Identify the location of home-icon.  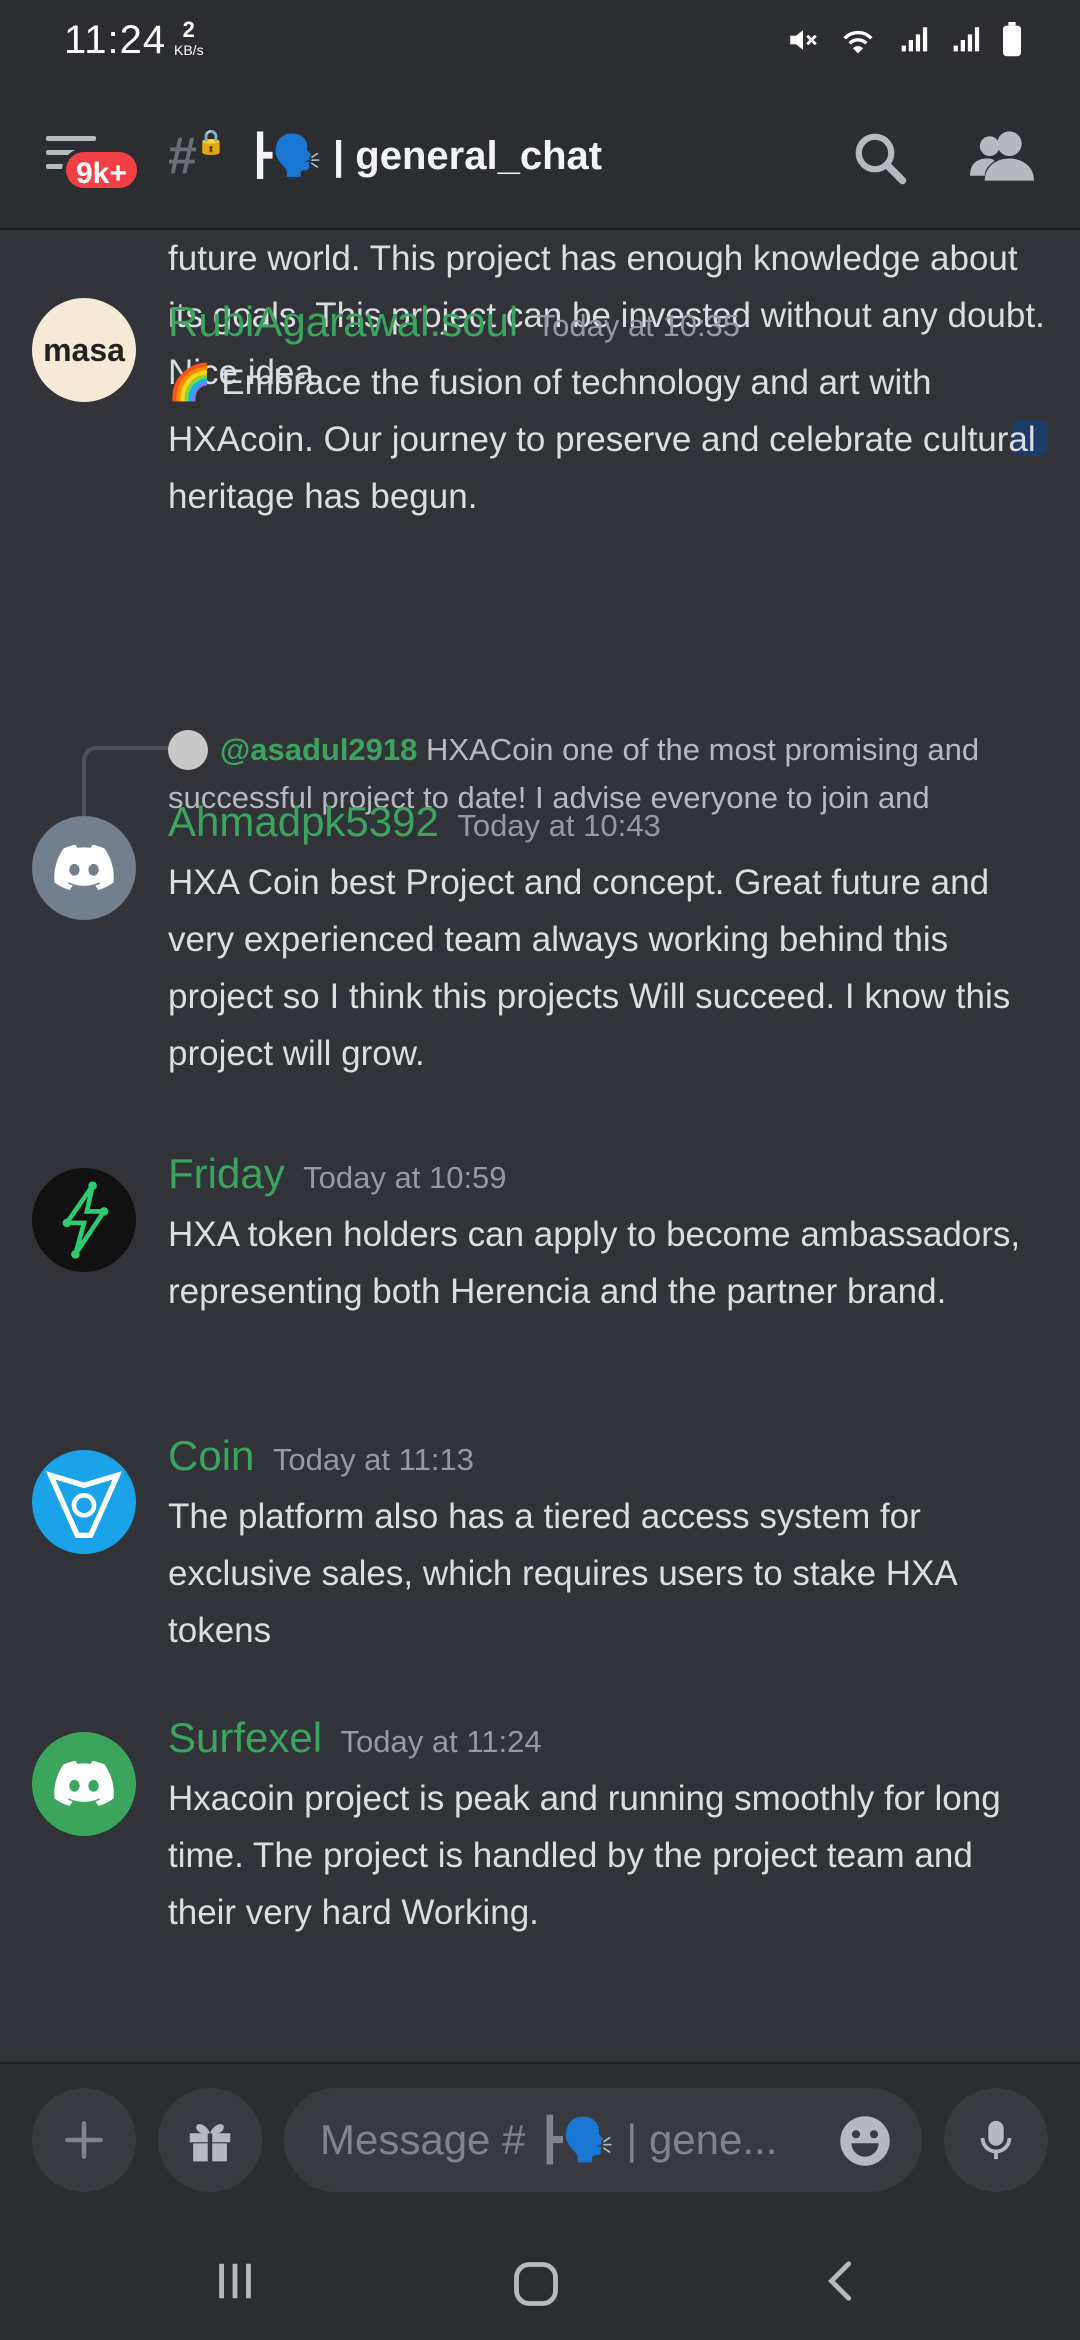
(536, 2284).